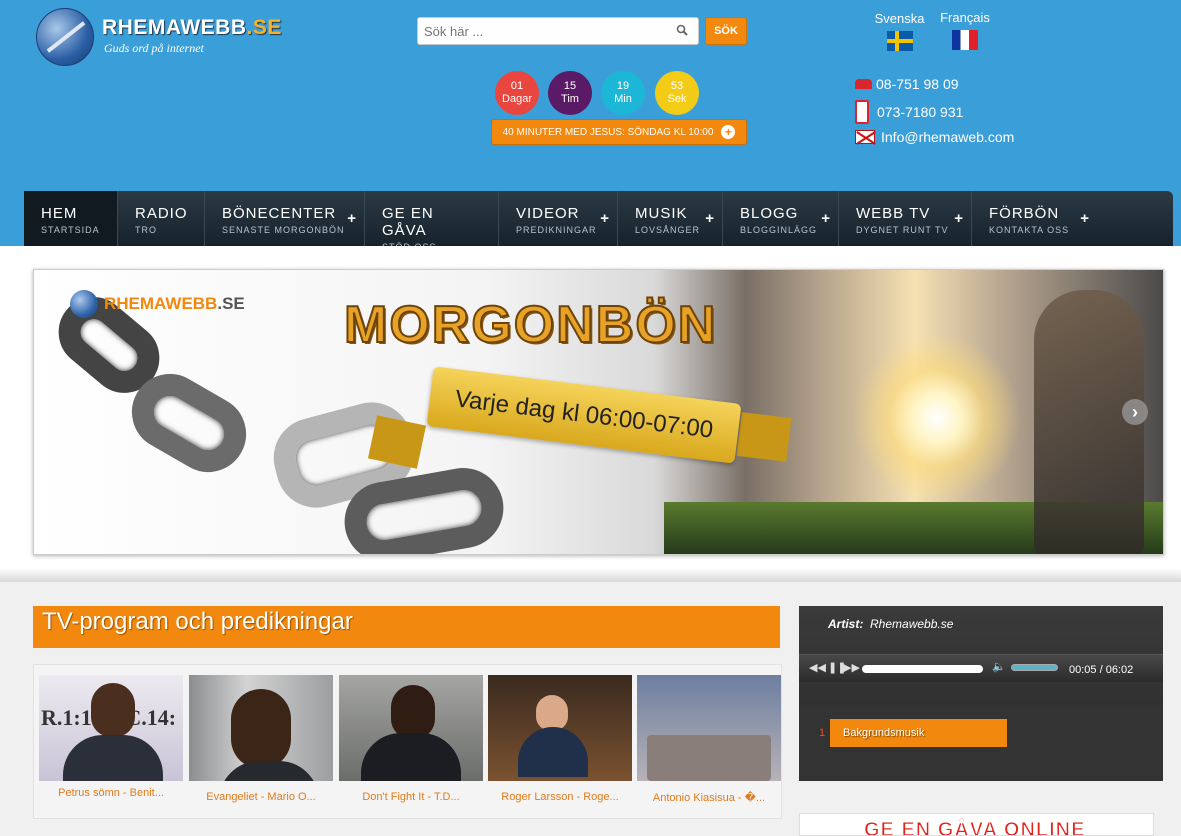  What do you see at coordinates (779, 230) in the screenshot?
I see `nav-item-sub: BLOGGINLÄGG` at bounding box center [779, 230].